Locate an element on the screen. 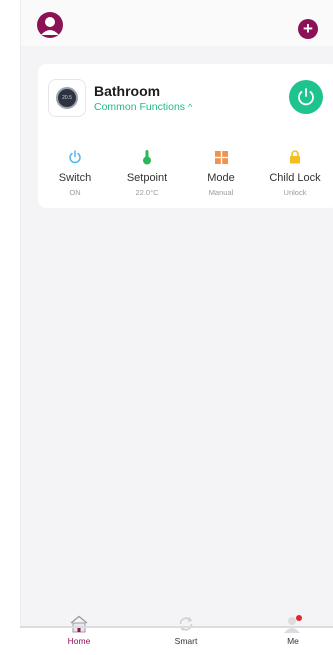 The width and height of the screenshot is (333, 655). tab-home: Home is located at coordinates (79, 630).